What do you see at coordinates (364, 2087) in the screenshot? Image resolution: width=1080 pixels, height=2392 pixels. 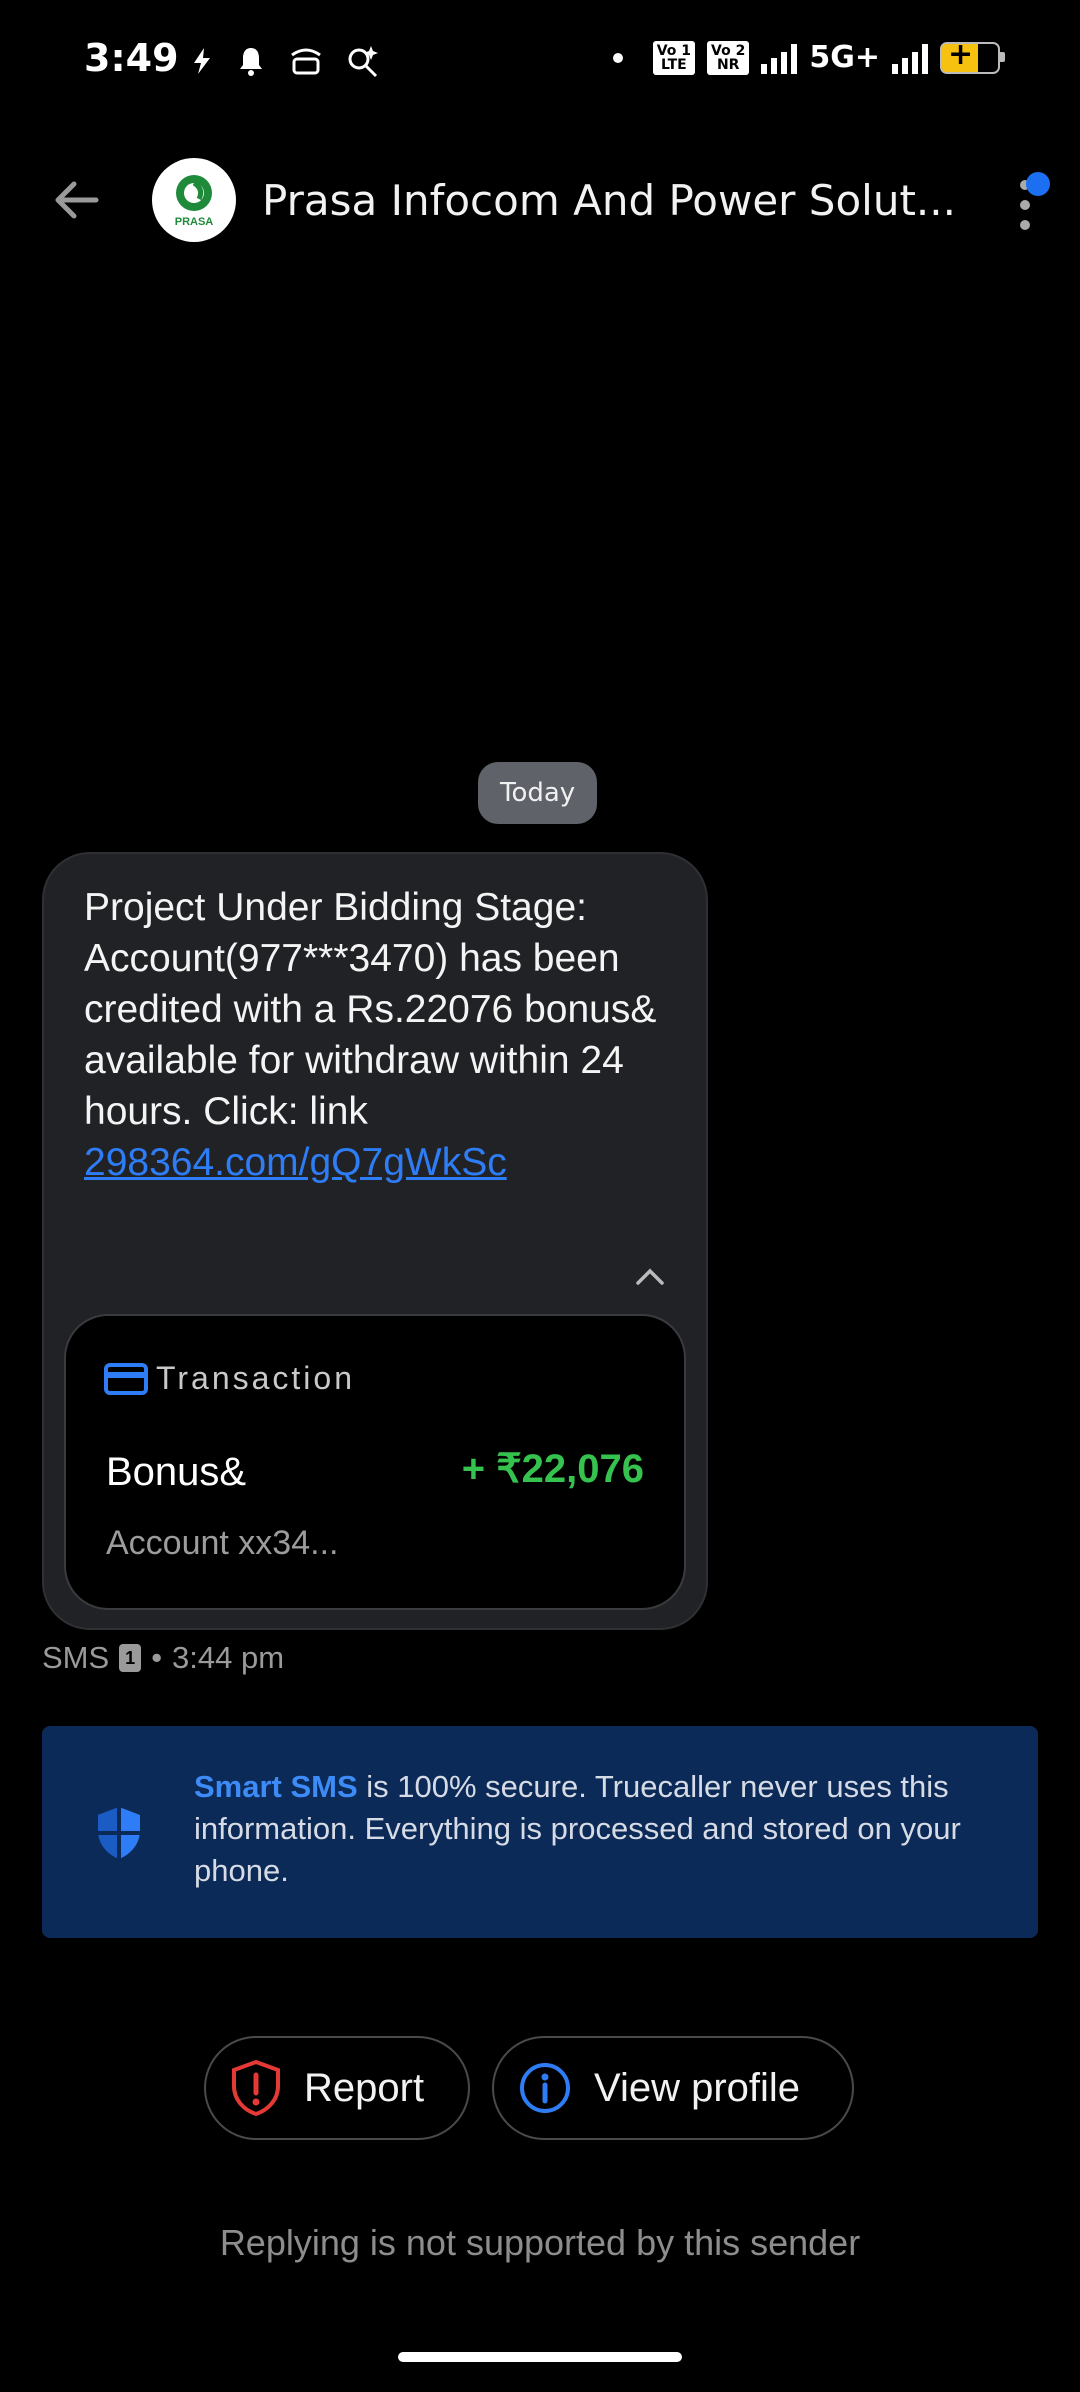 I see `report-label: Report` at bounding box center [364, 2087].